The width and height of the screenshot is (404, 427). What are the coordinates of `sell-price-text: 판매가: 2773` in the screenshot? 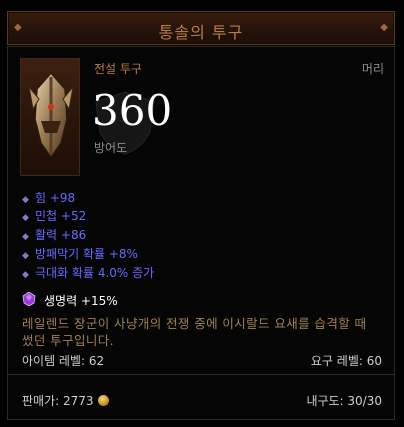 It's located at (58, 401).